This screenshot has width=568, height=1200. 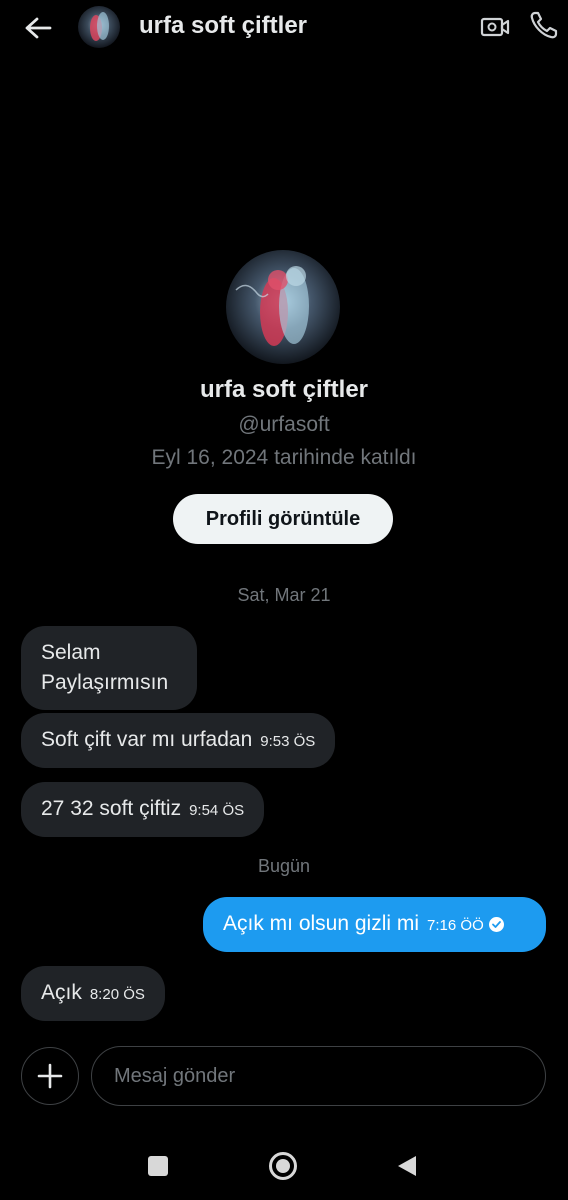 I want to click on back-button, so click(x=38, y=28).